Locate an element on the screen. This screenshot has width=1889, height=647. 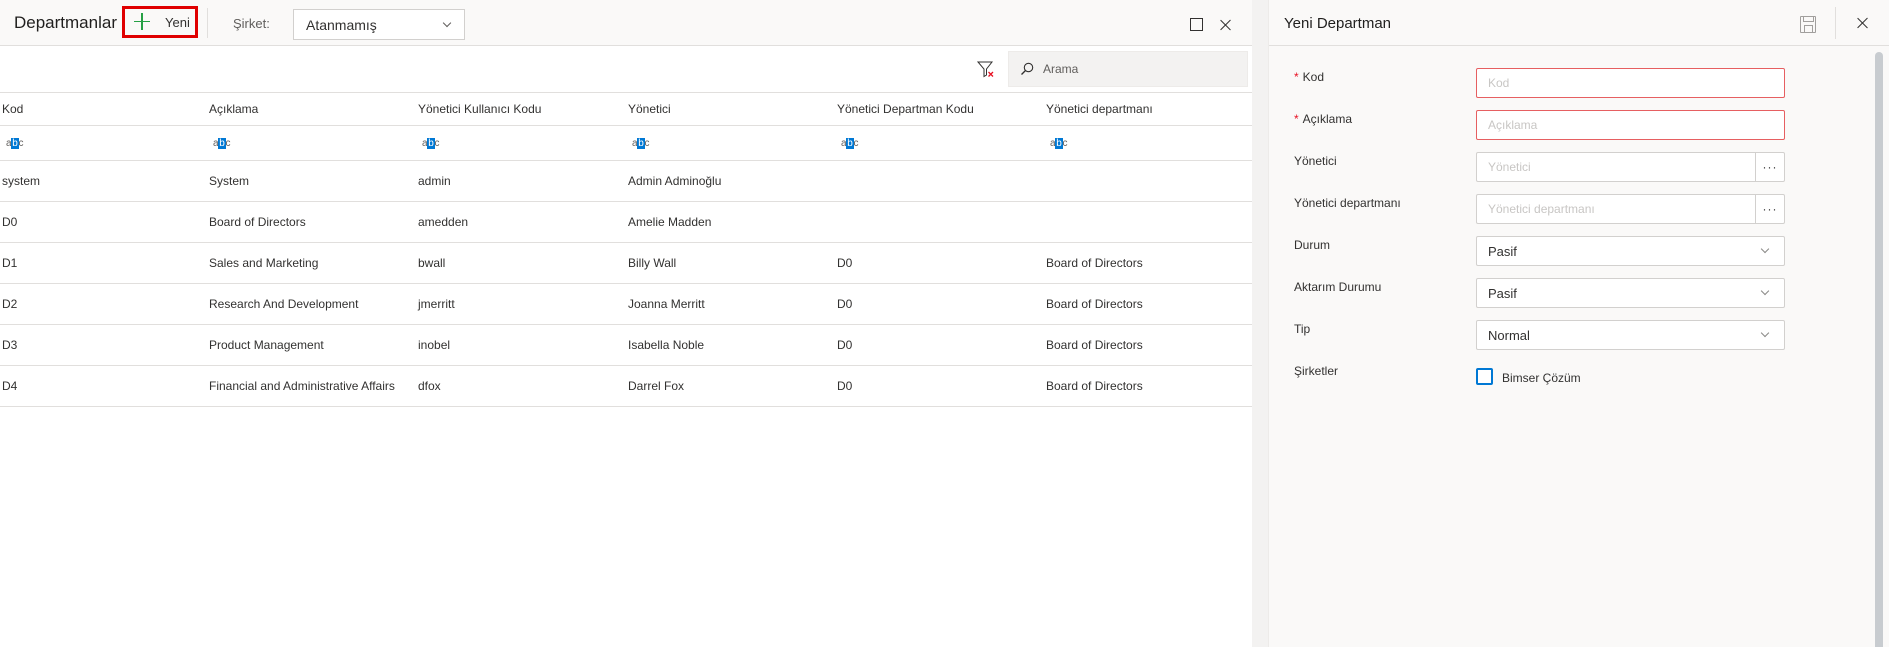
new-button: Yeni is located at coordinates (160, 22).